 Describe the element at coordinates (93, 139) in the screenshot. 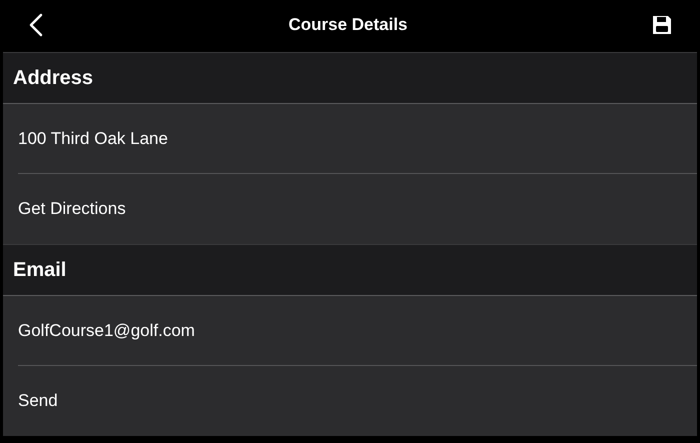

I see `row-label: 100 Third Oak Lane` at that location.